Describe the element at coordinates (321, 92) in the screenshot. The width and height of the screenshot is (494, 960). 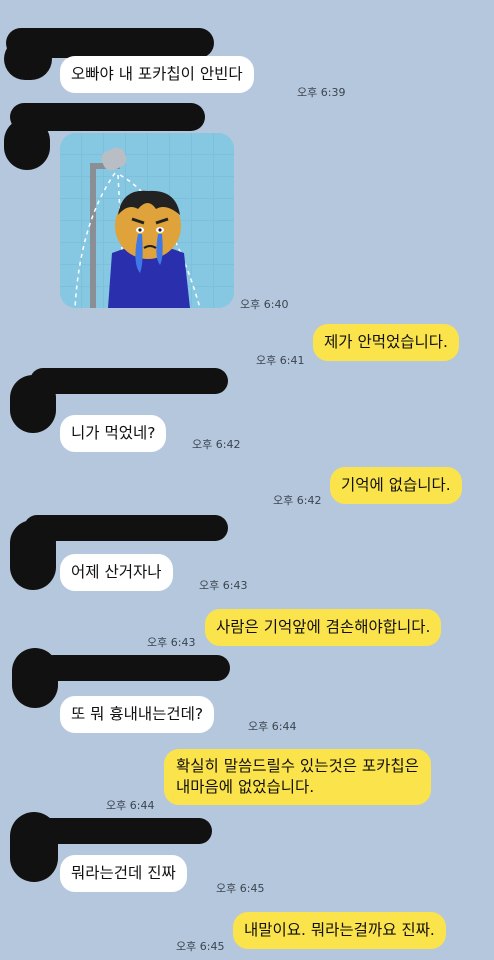
I see `message-timestamp: 오후 6:39` at that location.